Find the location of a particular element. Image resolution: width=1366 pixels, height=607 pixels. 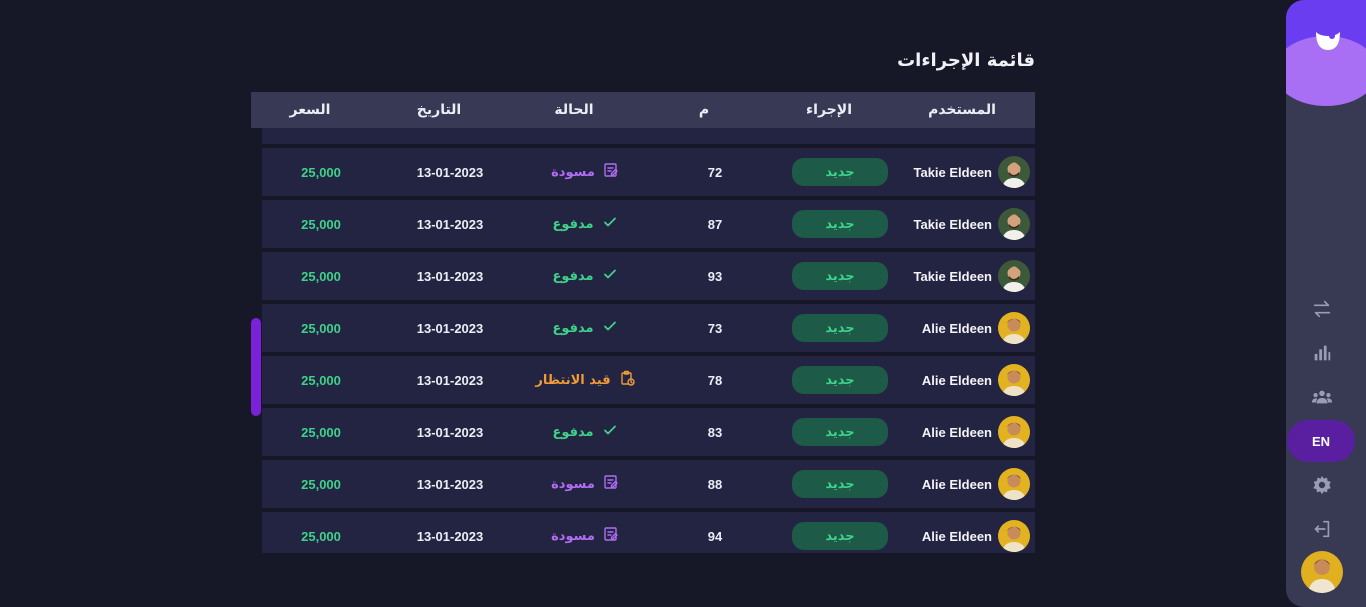

number-cell: 88 is located at coordinates (715, 484).